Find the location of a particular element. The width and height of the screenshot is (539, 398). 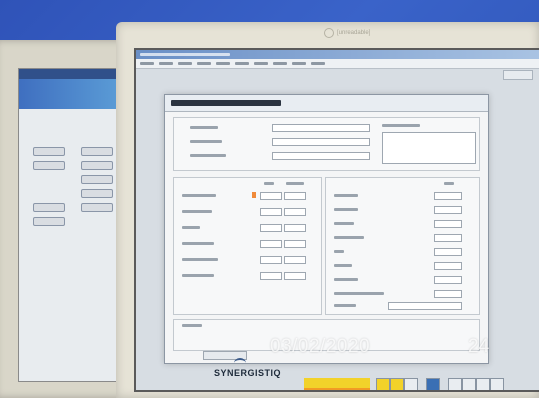

monitor-brand-label: [unreadable] is located at coordinates (354, 33).